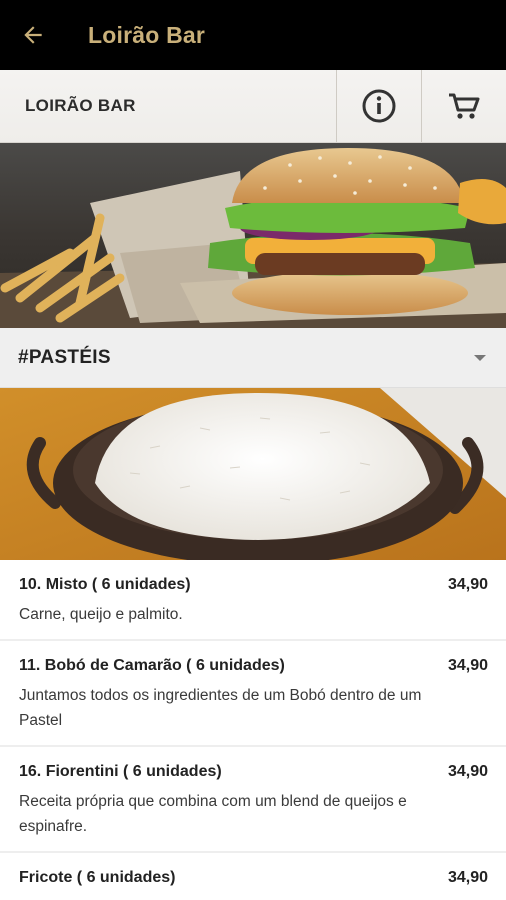  I want to click on app-bar: Loirão Bar, so click(253, 35).